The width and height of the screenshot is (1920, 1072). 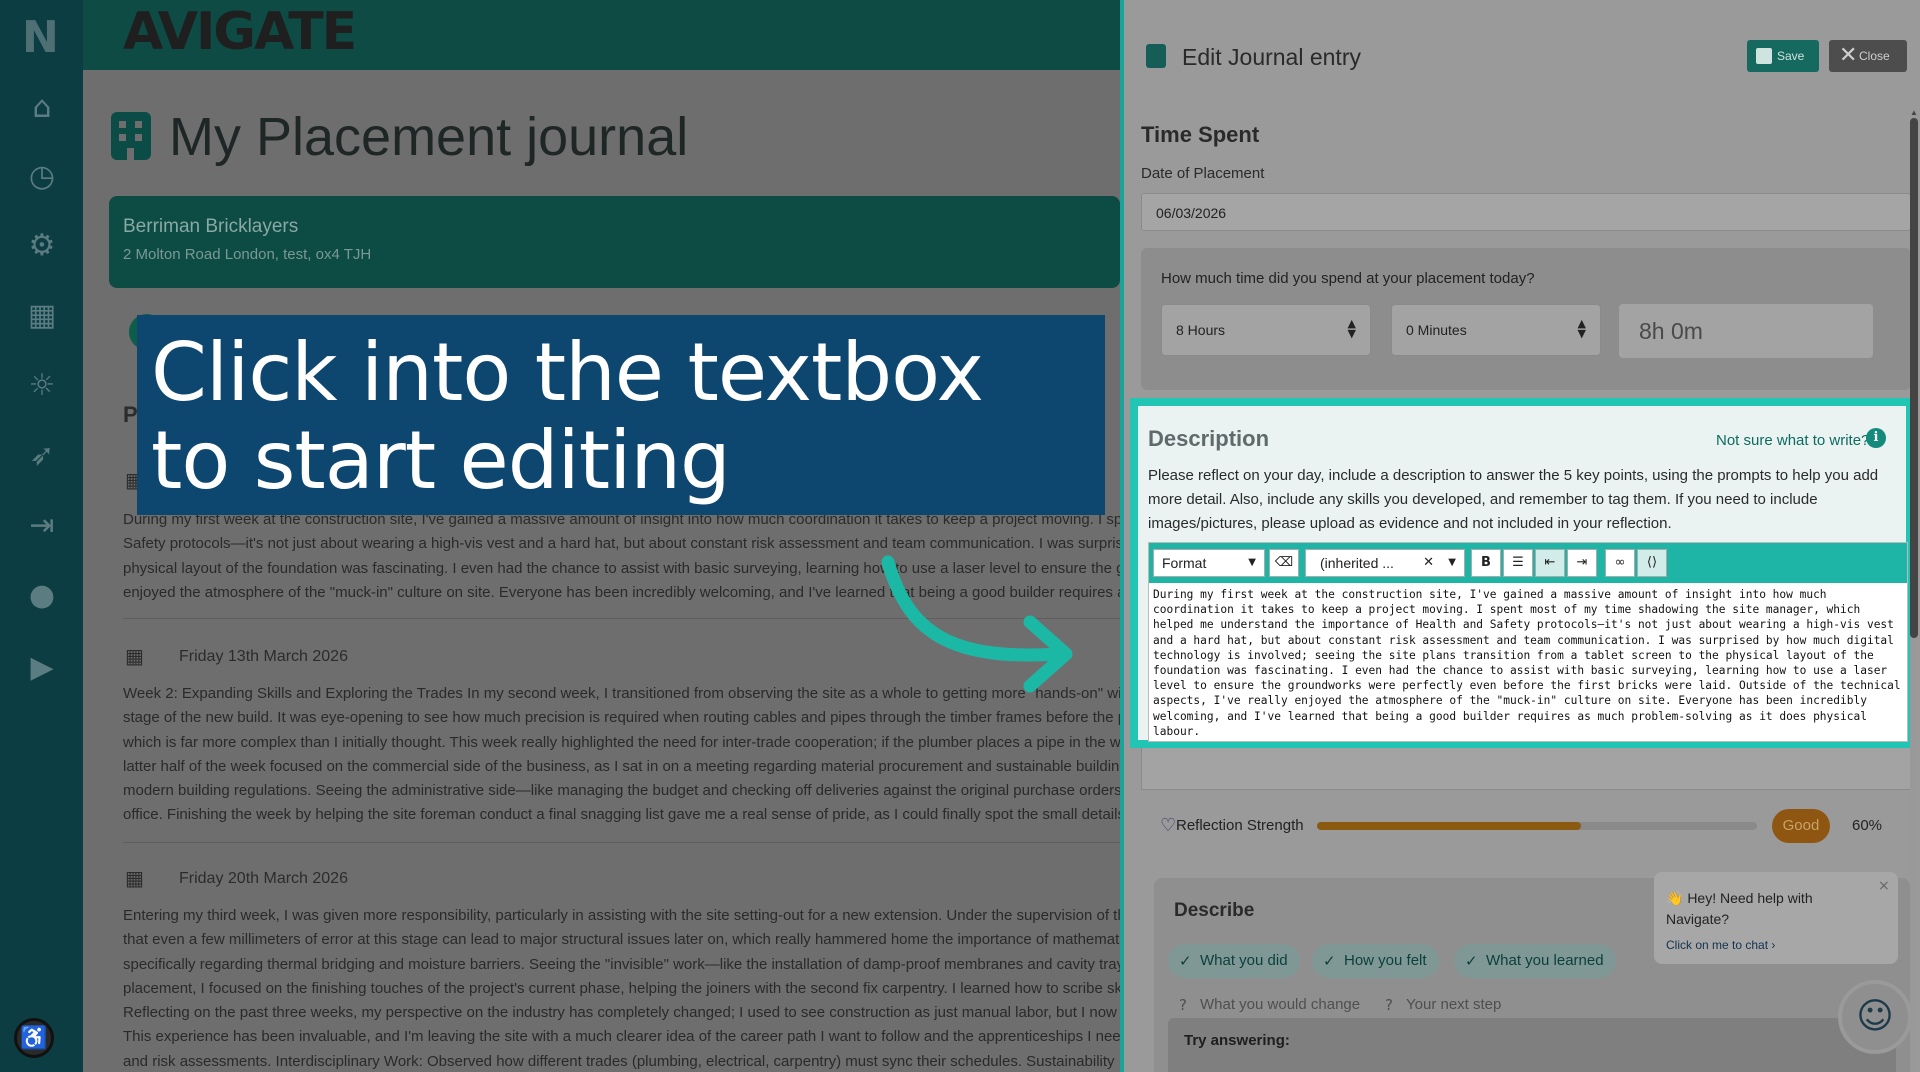 What do you see at coordinates (1209, 563) in the screenshot?
I see `format-dropdown: Format ▼` at bounding box center [1209, 563].